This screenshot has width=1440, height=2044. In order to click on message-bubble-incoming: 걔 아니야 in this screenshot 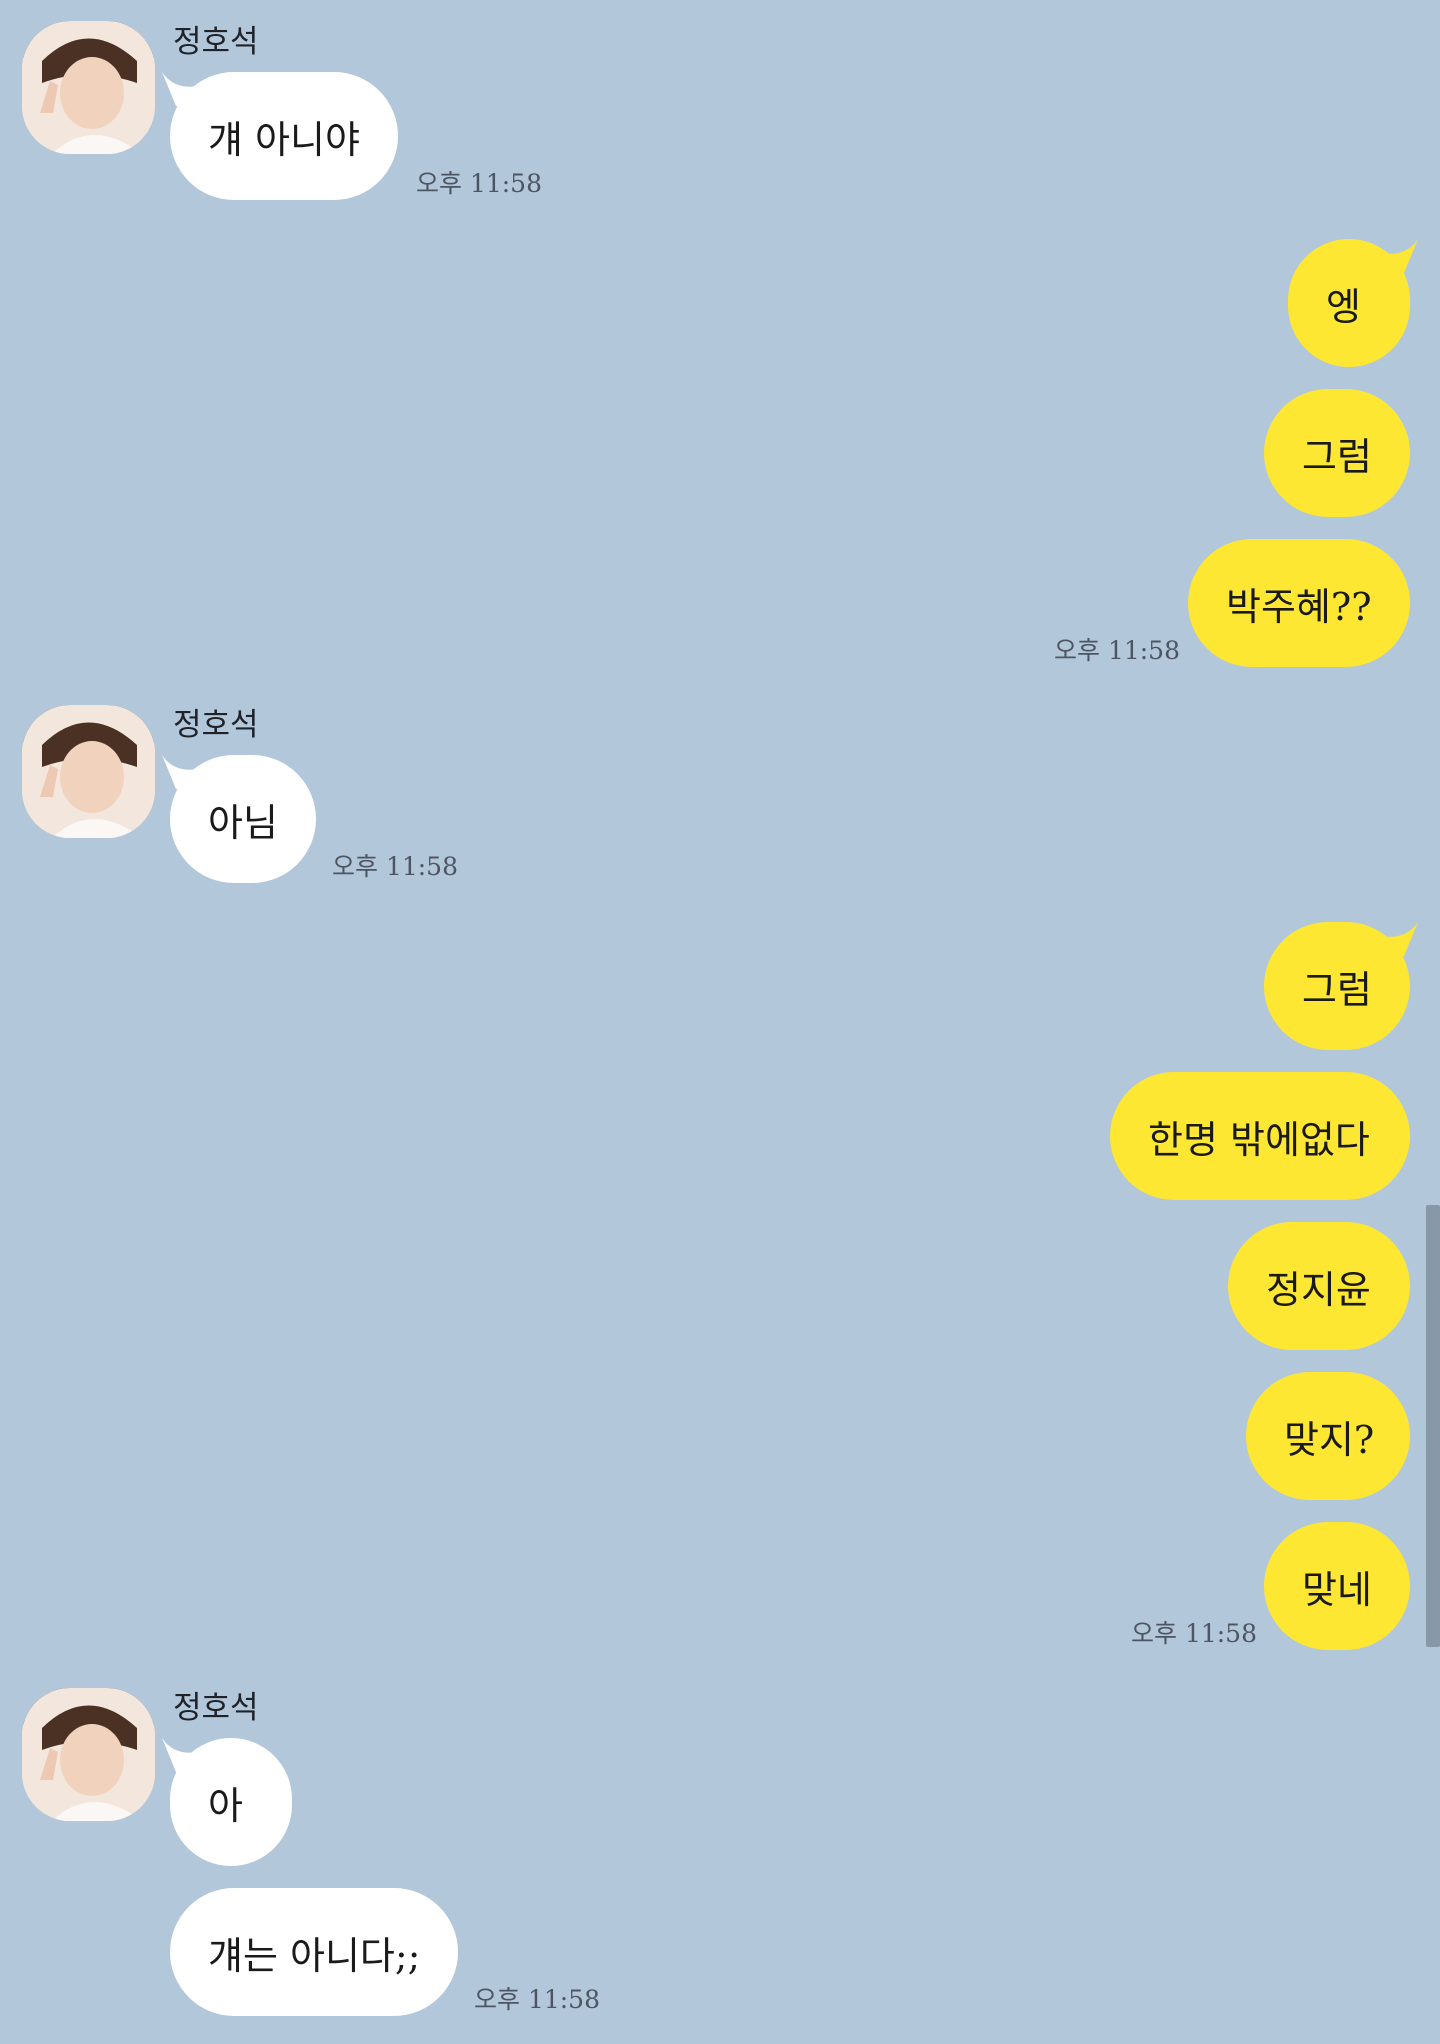, I will do `click(284, 136)`.